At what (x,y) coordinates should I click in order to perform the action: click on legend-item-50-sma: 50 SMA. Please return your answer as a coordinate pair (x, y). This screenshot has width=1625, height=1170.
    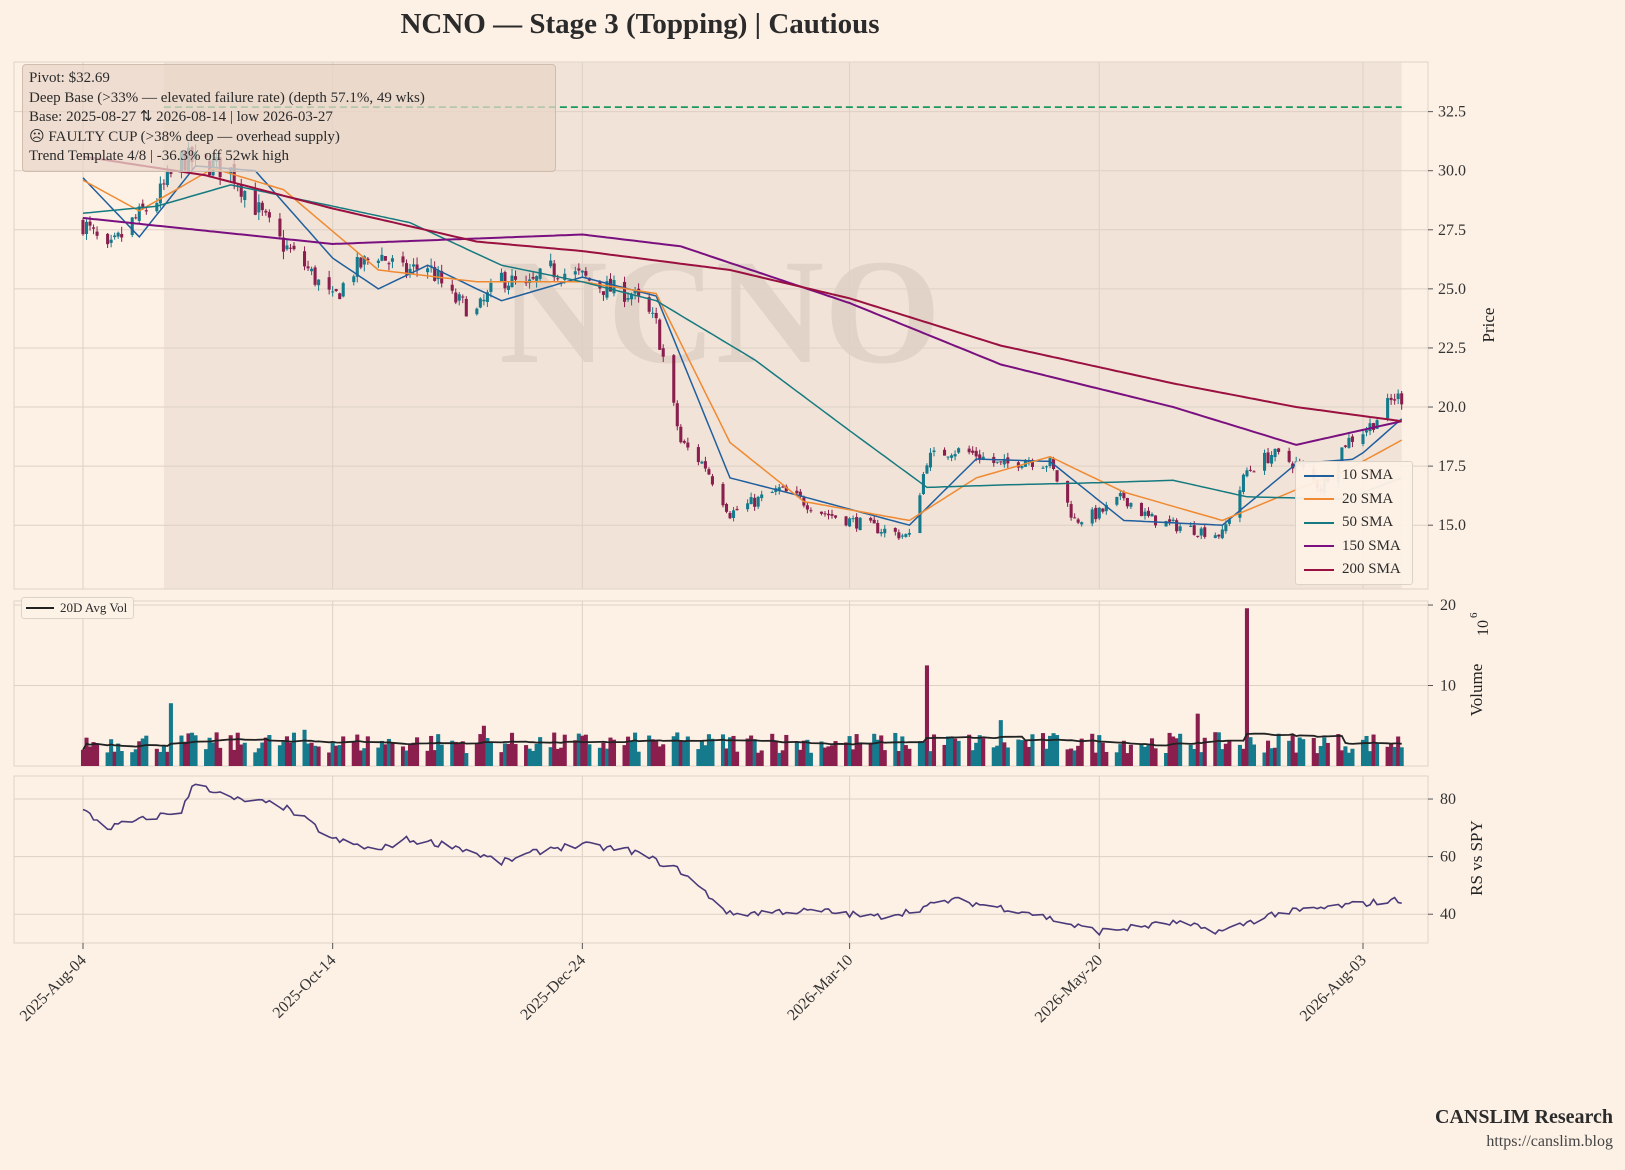
    Looking at the image, I should click on (1354, 523).